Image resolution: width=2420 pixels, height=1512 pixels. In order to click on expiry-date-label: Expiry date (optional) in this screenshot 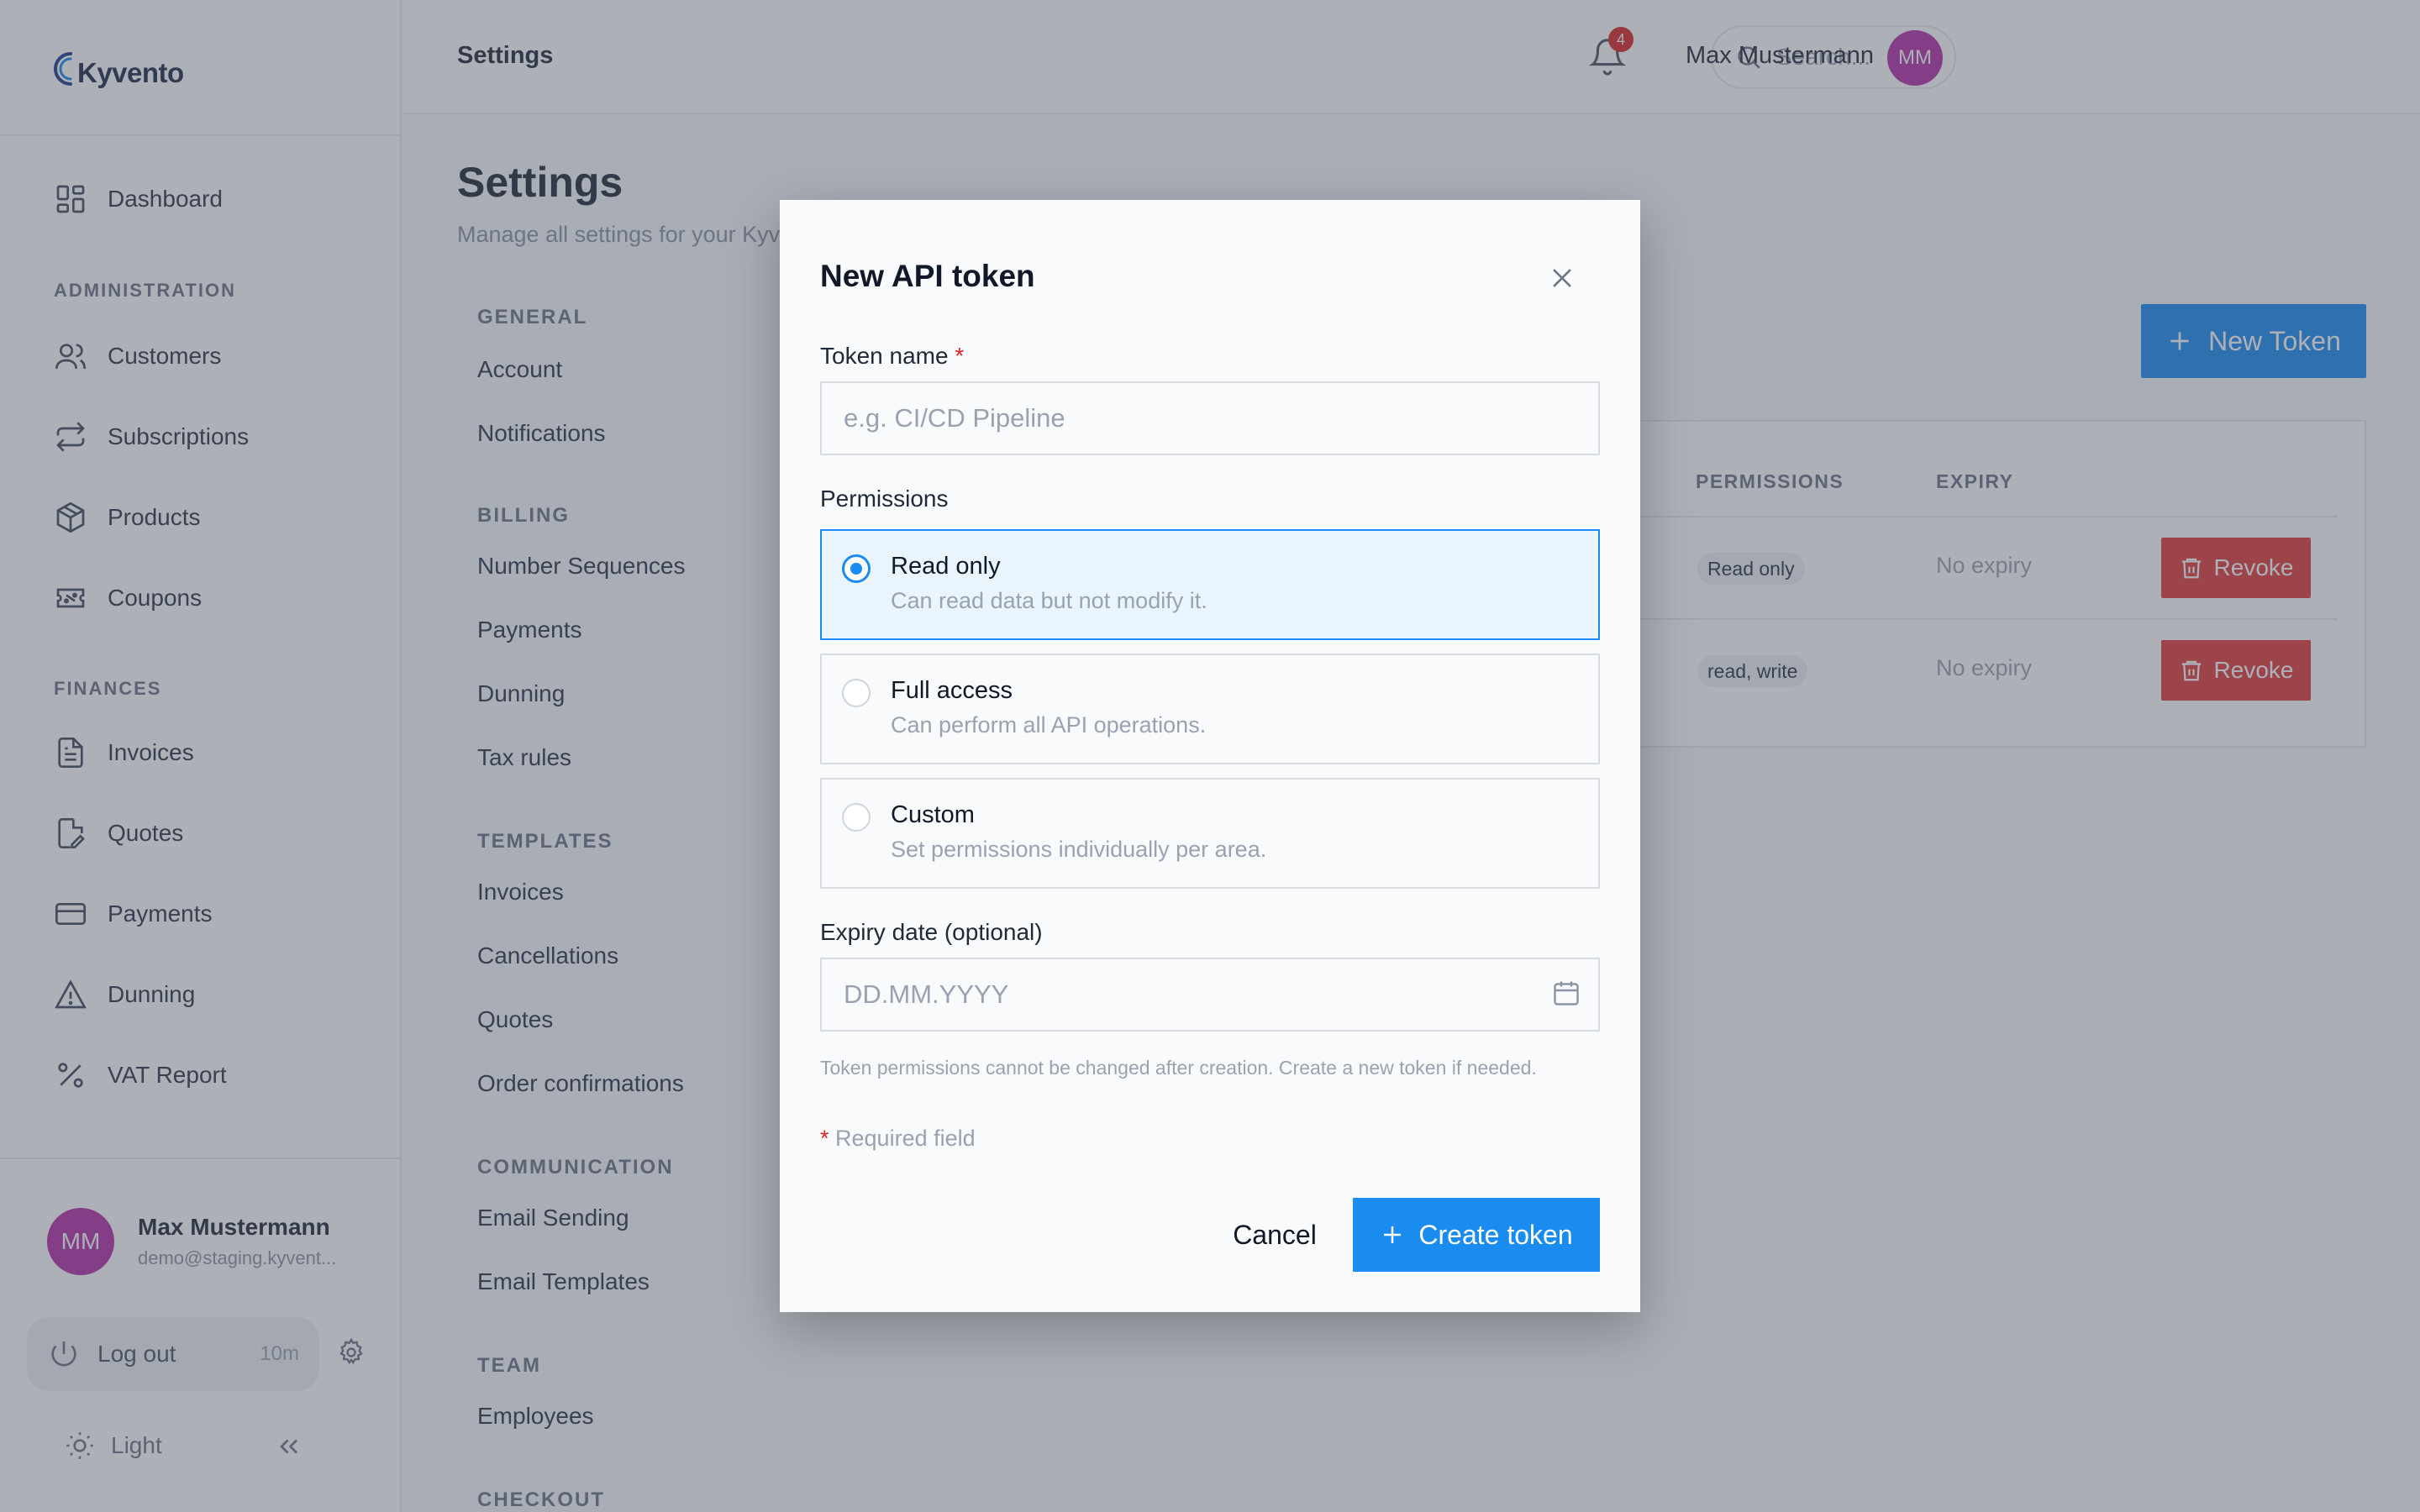, I will do `click(931, 932)`.